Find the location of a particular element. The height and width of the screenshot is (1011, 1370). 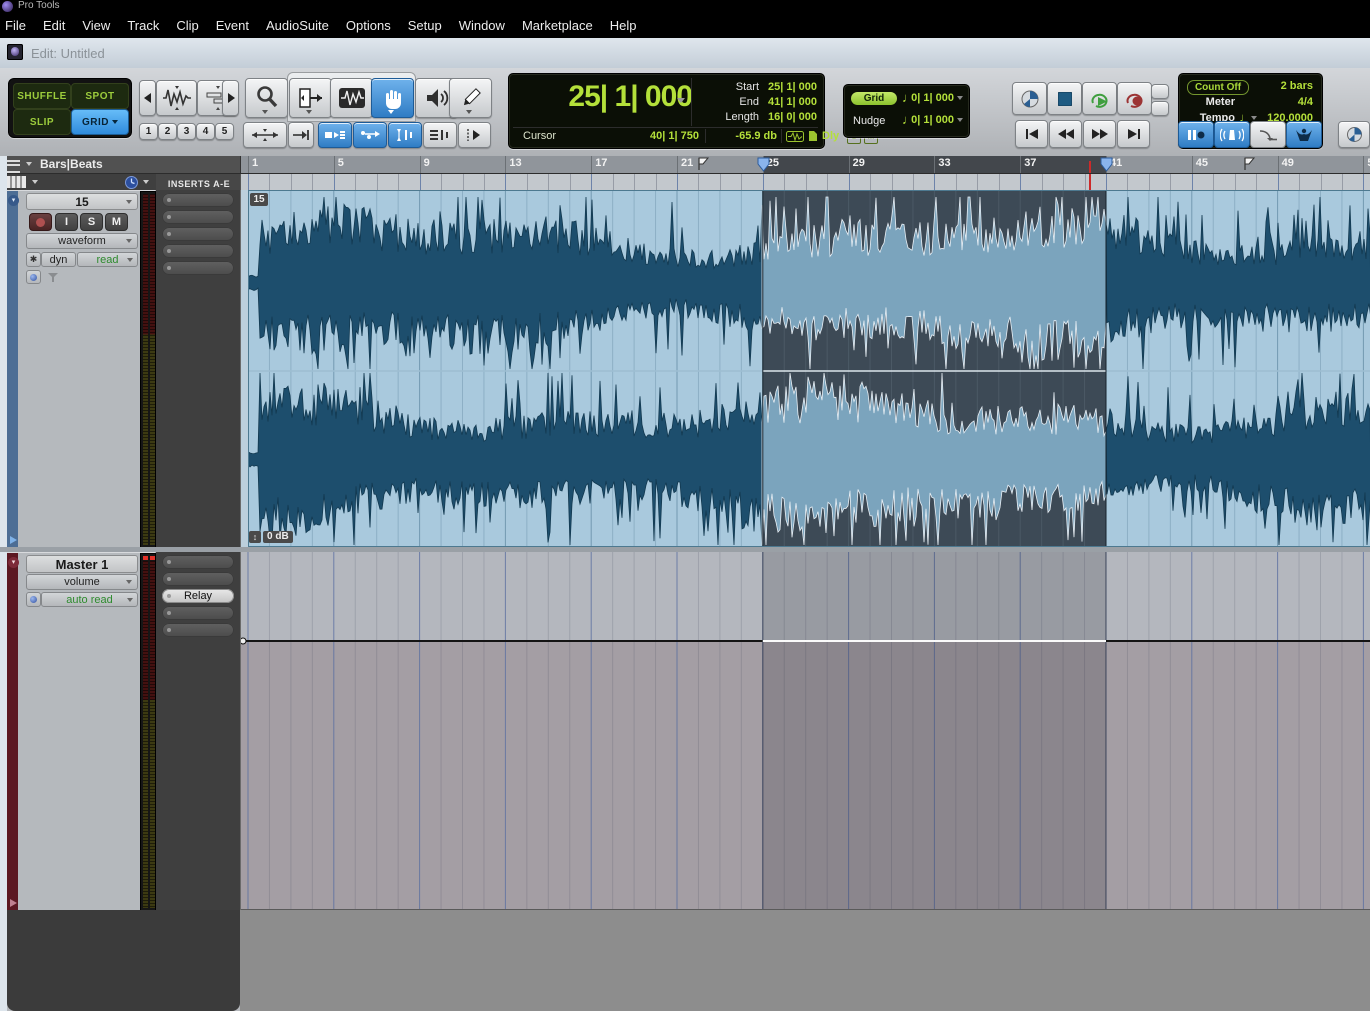

main-counter-dropdown-caret is located at coordinates (681, 100).